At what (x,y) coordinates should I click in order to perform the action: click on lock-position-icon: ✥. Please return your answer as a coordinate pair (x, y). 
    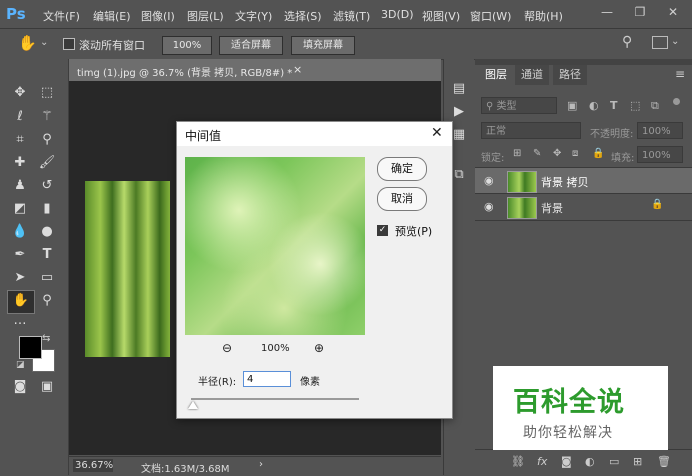
    Looking at the image, I should click on (557, 153).